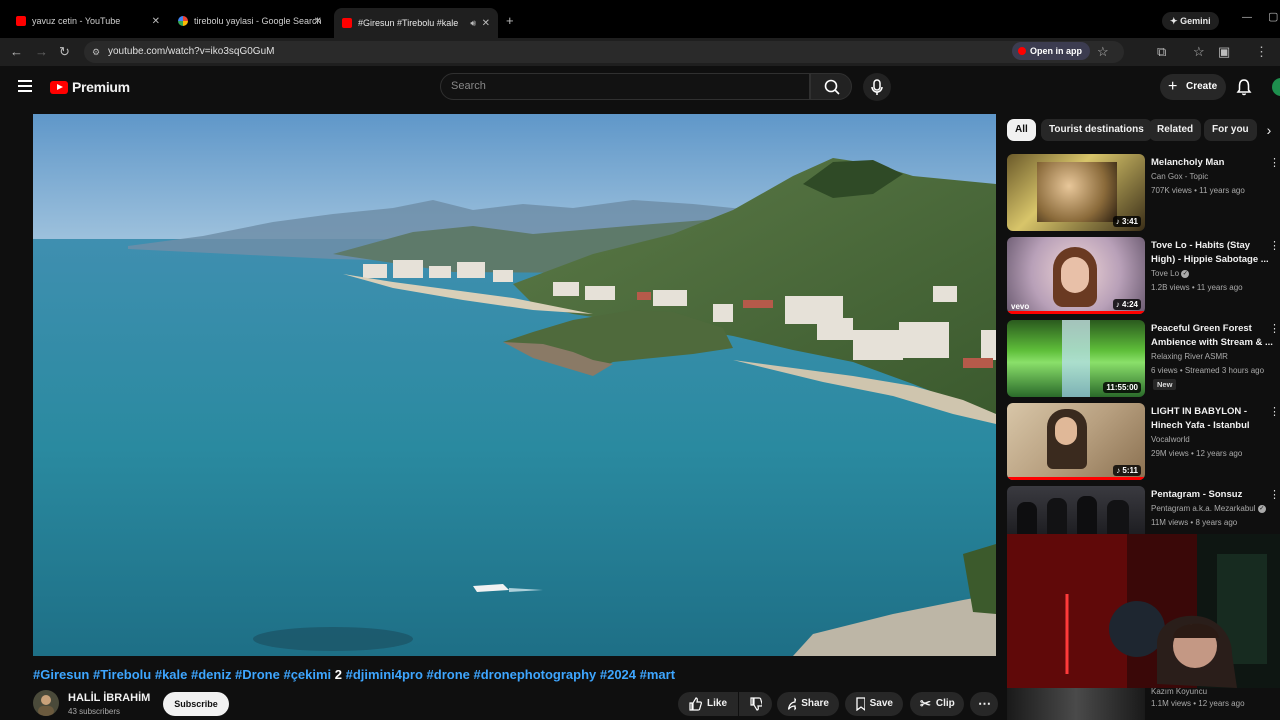  I want to click on browser-tab: tirebolu yaylasi - Google Search ✕, so click(250, 21).